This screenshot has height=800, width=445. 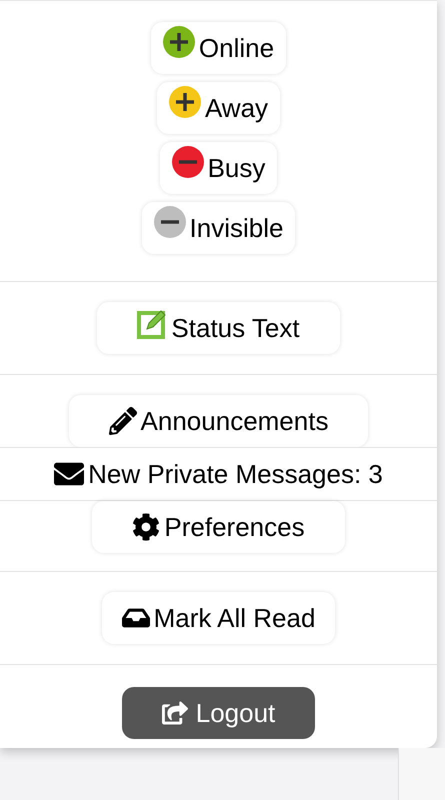 I want to click on pencil-icon, so click(x=122, y=421).